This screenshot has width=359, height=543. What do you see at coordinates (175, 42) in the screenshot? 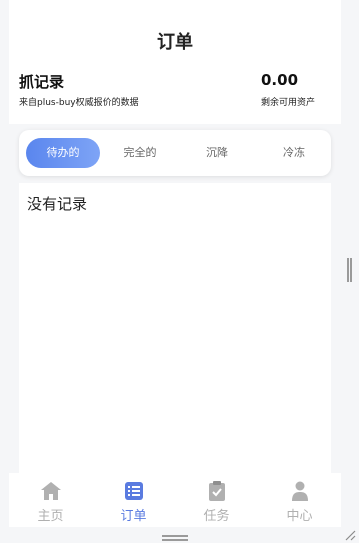
I see `page-title: 订单` at bounding box center [175, 42].